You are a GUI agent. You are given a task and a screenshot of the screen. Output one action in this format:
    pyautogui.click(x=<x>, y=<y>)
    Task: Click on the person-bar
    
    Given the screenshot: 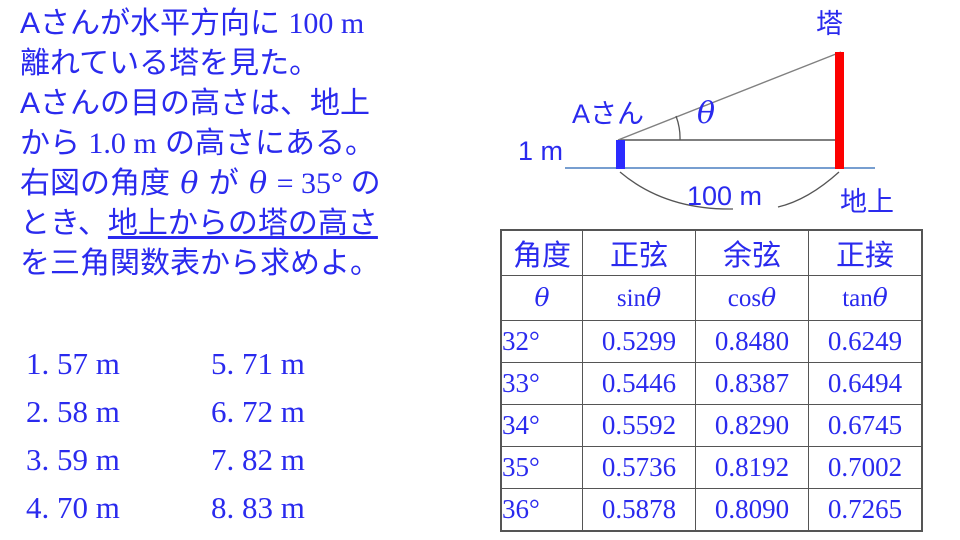 What is the action you would take?
    pyautogui.click(x=620, y=154)
    